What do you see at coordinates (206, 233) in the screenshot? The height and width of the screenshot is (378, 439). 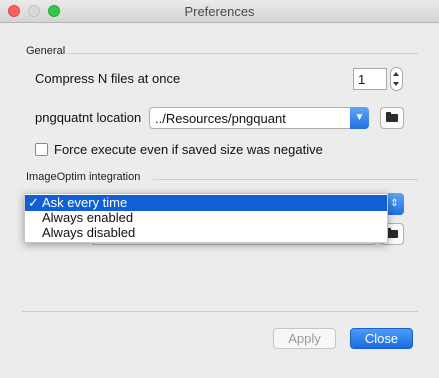 I see `menu-item-always-disabled: Always disabled` at bounding box center [206, 233].